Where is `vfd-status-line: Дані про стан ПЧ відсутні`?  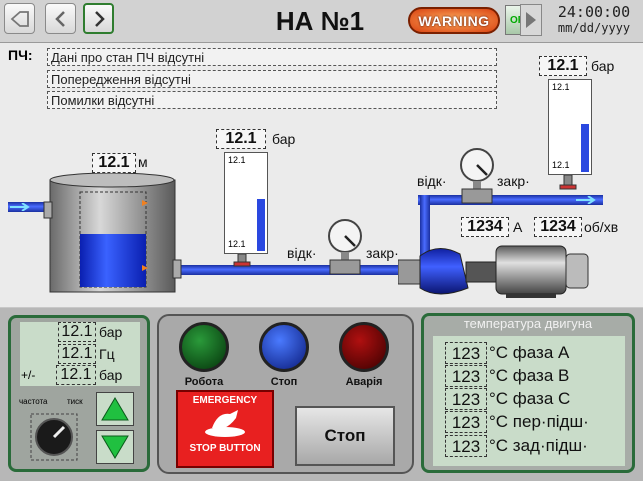 vfd-status-line: Дані про стан ПЧ відсутні is located at coordinates (272, 57).